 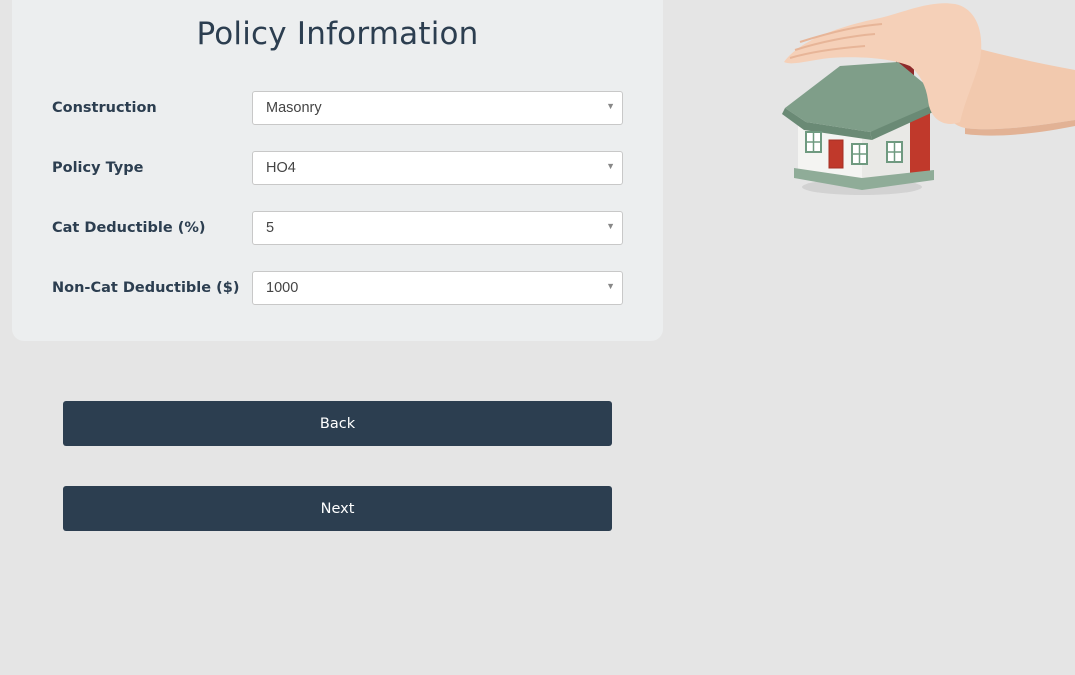 I want to click on construction-select: Masonry ▼, so click(x=437, y=108).